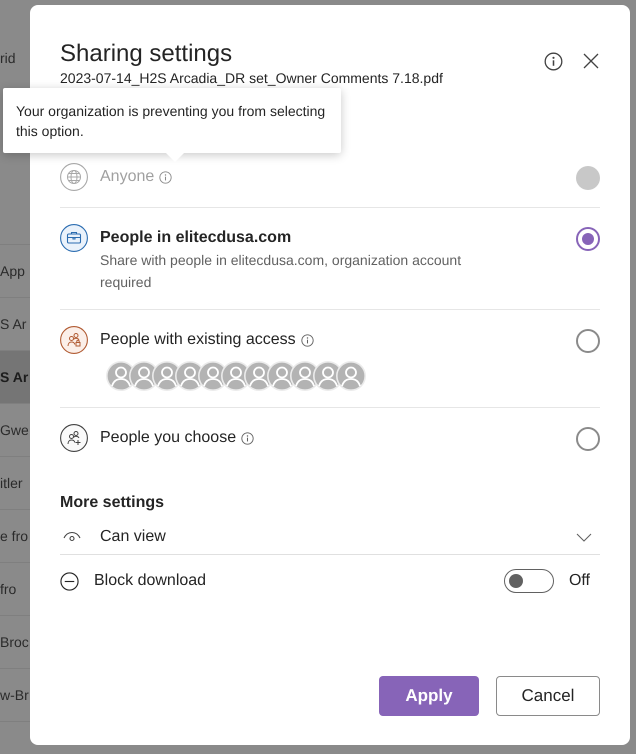  I want to click on cancel-button: Cancel, so click(548, 696).